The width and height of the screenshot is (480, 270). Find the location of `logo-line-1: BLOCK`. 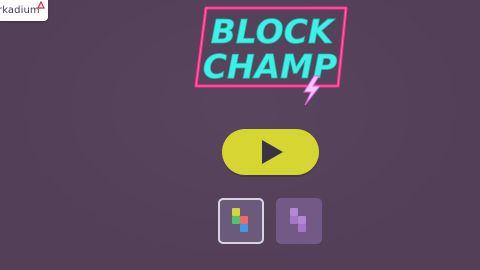

logo-line-1: BLOCK is located at coordinates (273, 31).